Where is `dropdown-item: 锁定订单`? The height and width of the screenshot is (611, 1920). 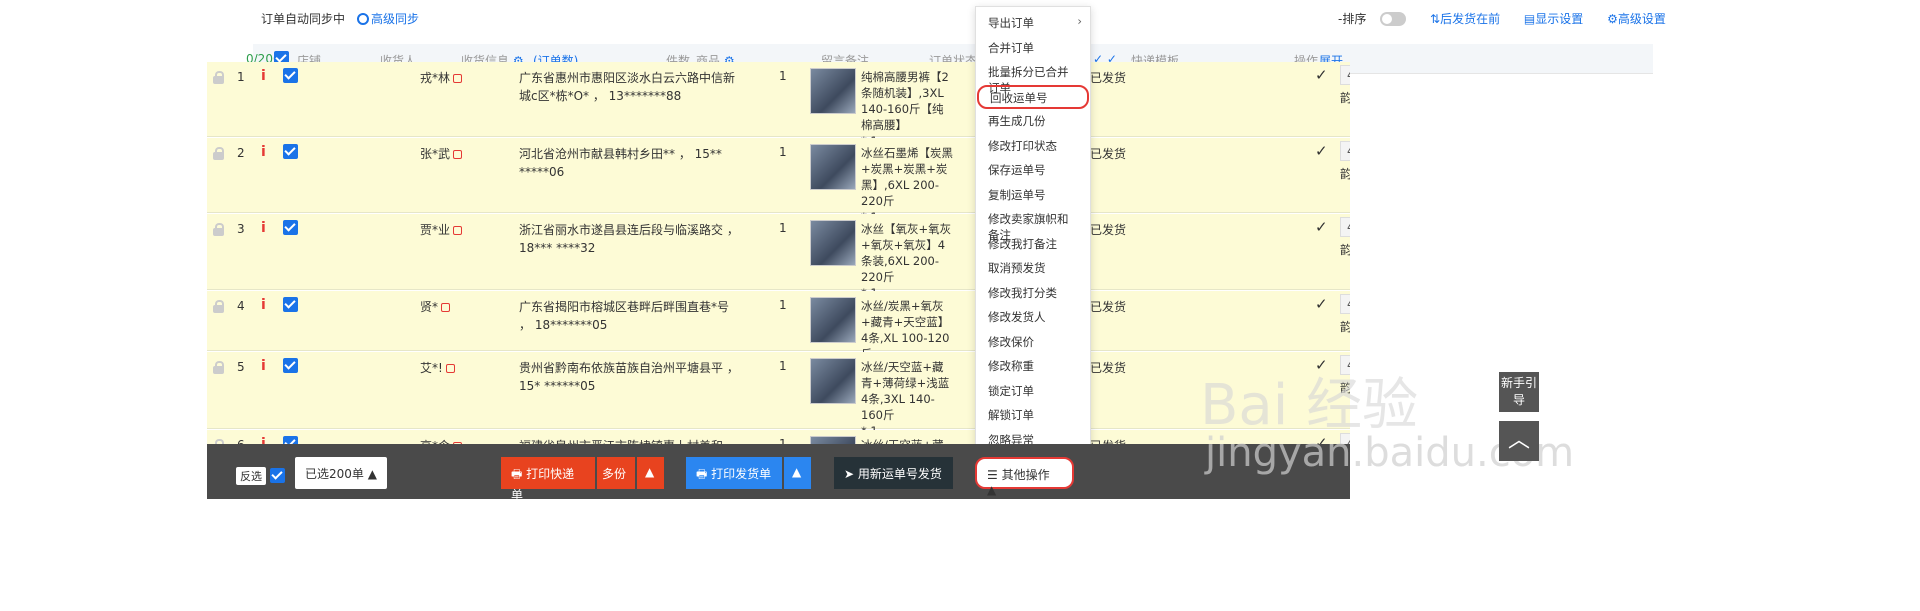
dropdown-item: 锁定订单 is located at coordinates (1033, 391).